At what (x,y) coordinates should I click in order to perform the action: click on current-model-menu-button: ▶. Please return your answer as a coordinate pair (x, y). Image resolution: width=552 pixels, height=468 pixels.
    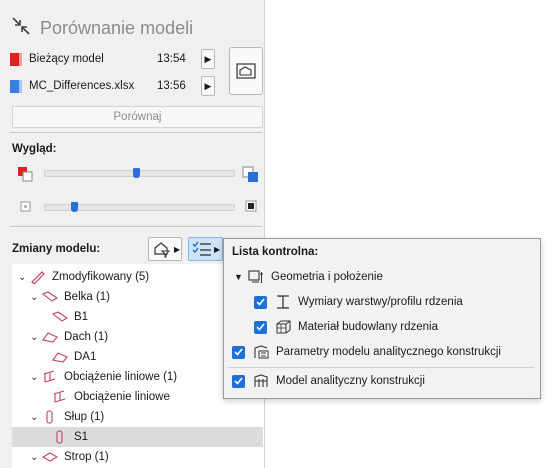
    Looking at the image, I should click on (208, 59).